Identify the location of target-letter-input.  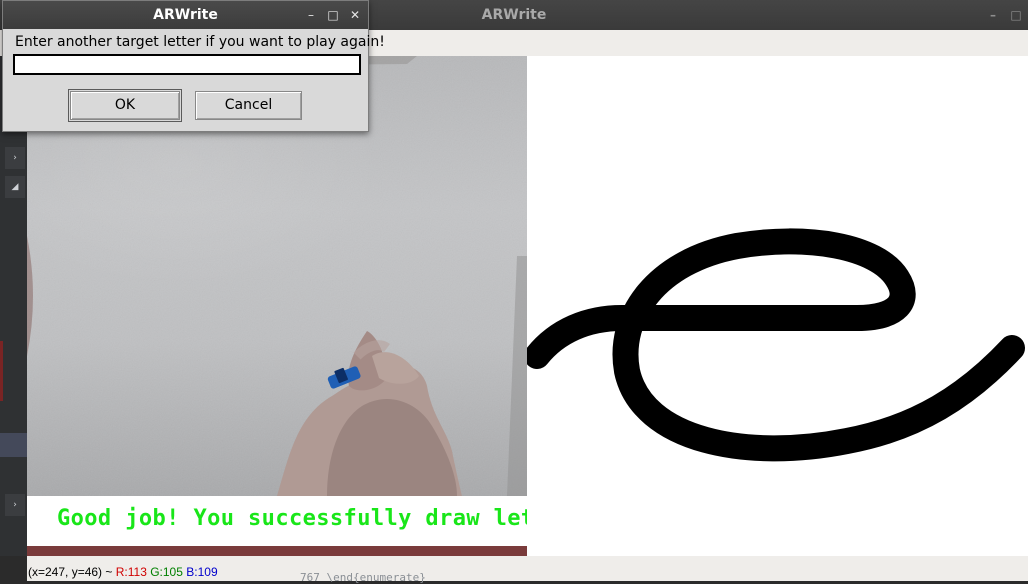
(187, 64).